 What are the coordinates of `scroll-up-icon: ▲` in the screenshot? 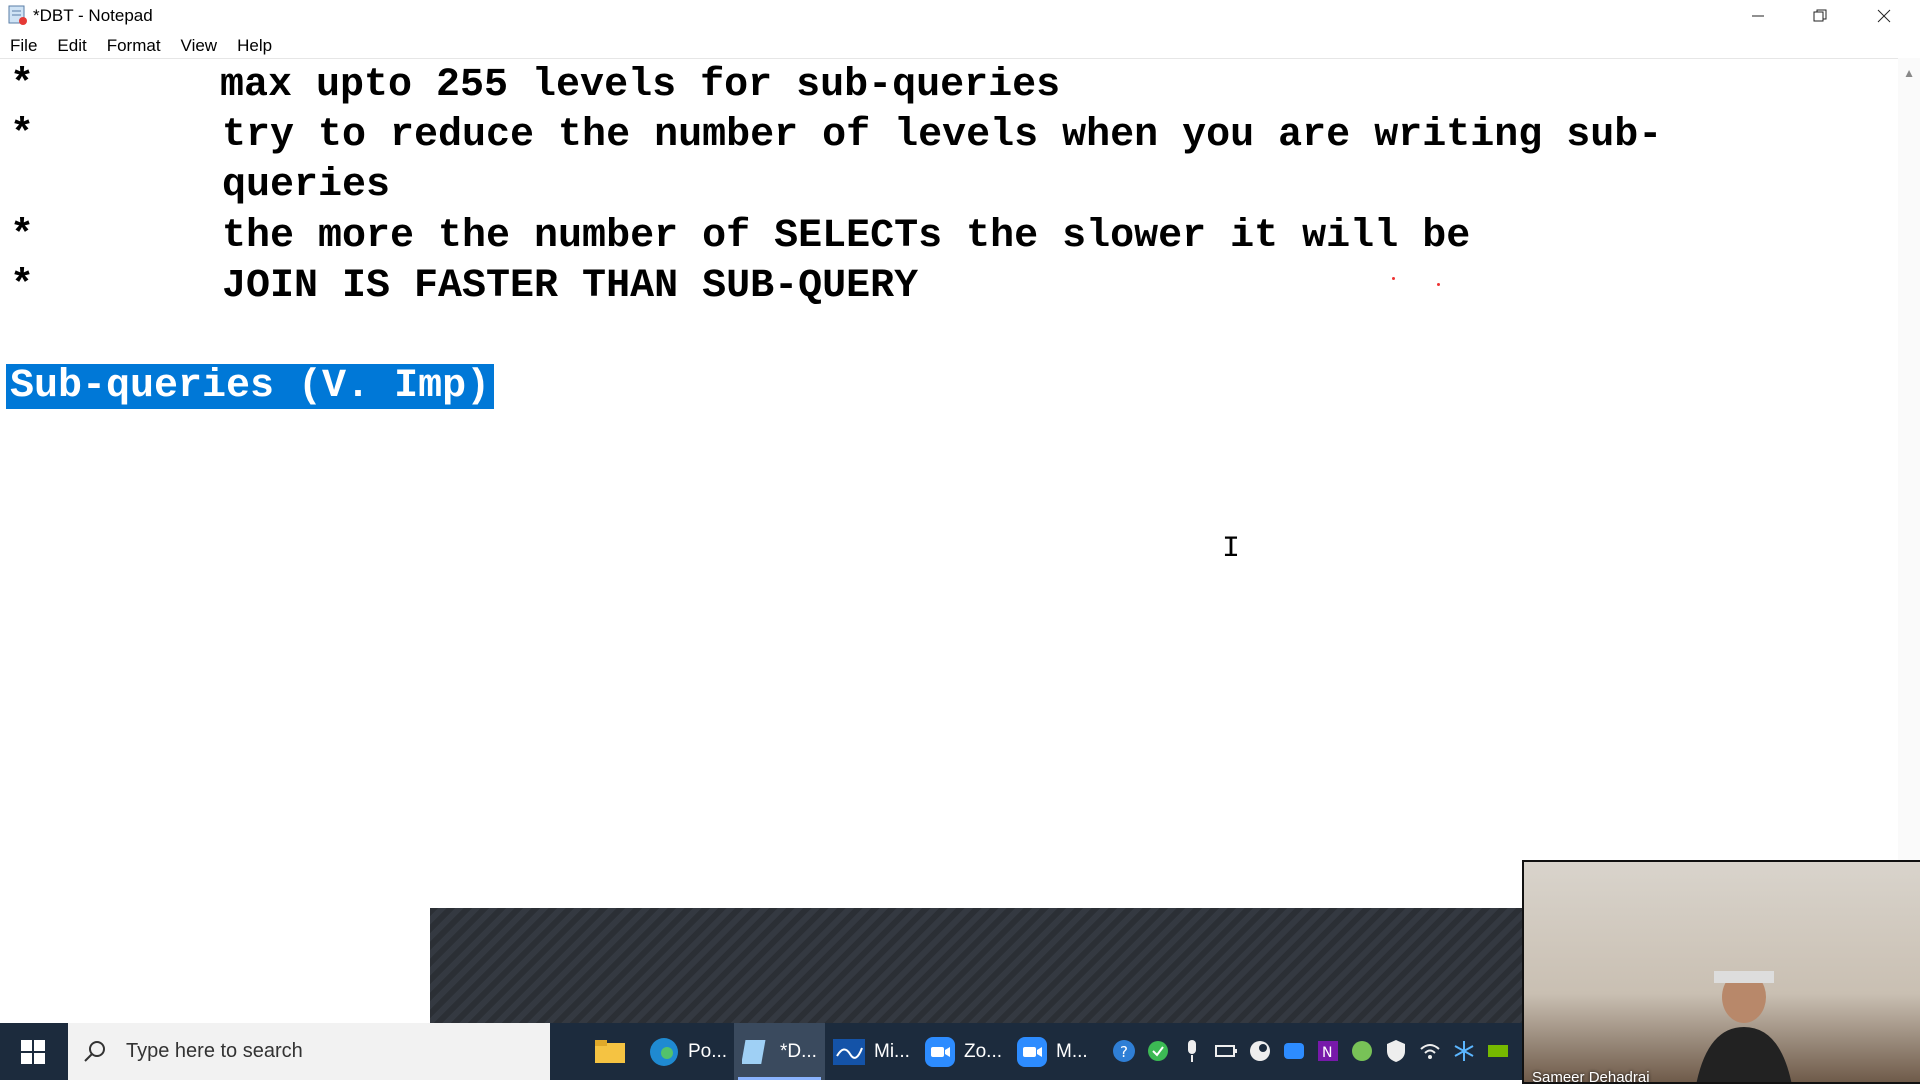 It's located at (1909, 73).